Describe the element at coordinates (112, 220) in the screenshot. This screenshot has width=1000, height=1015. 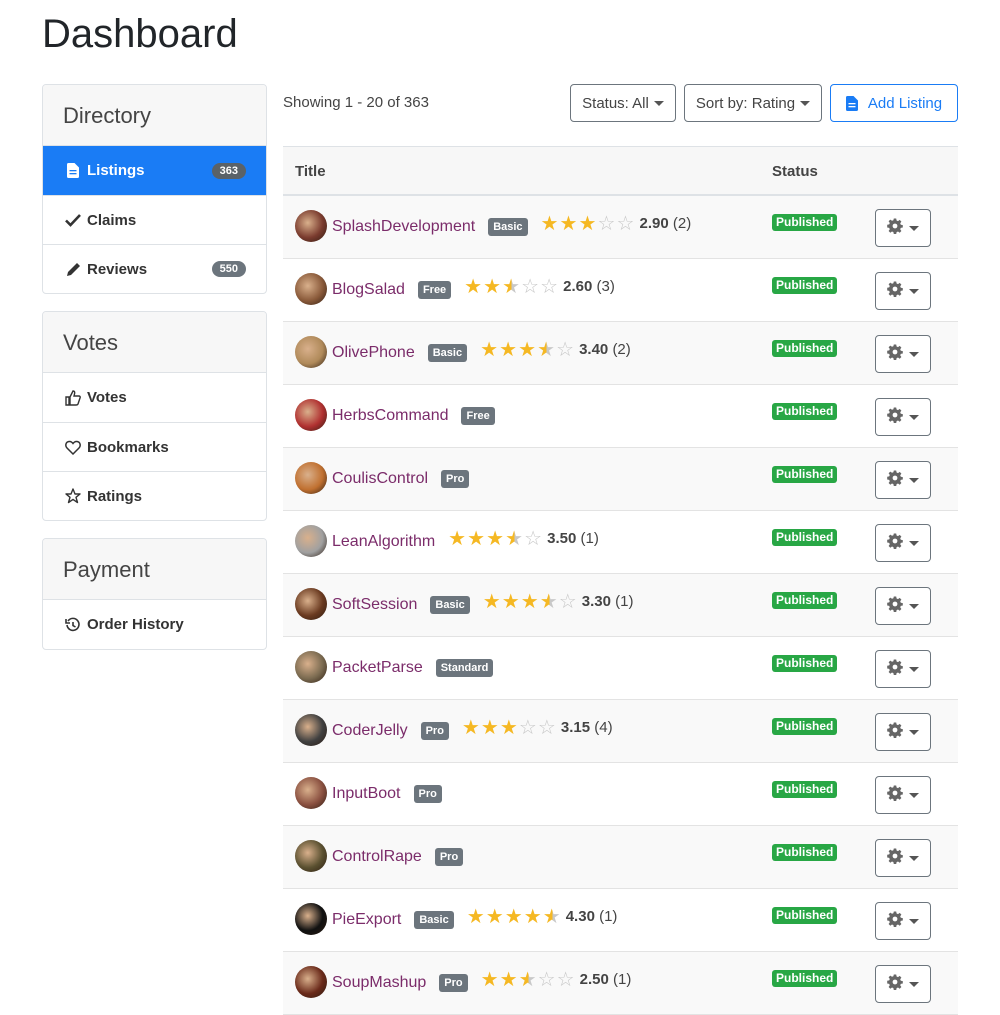
I see `sidebar-item-label: Claims` at that location.